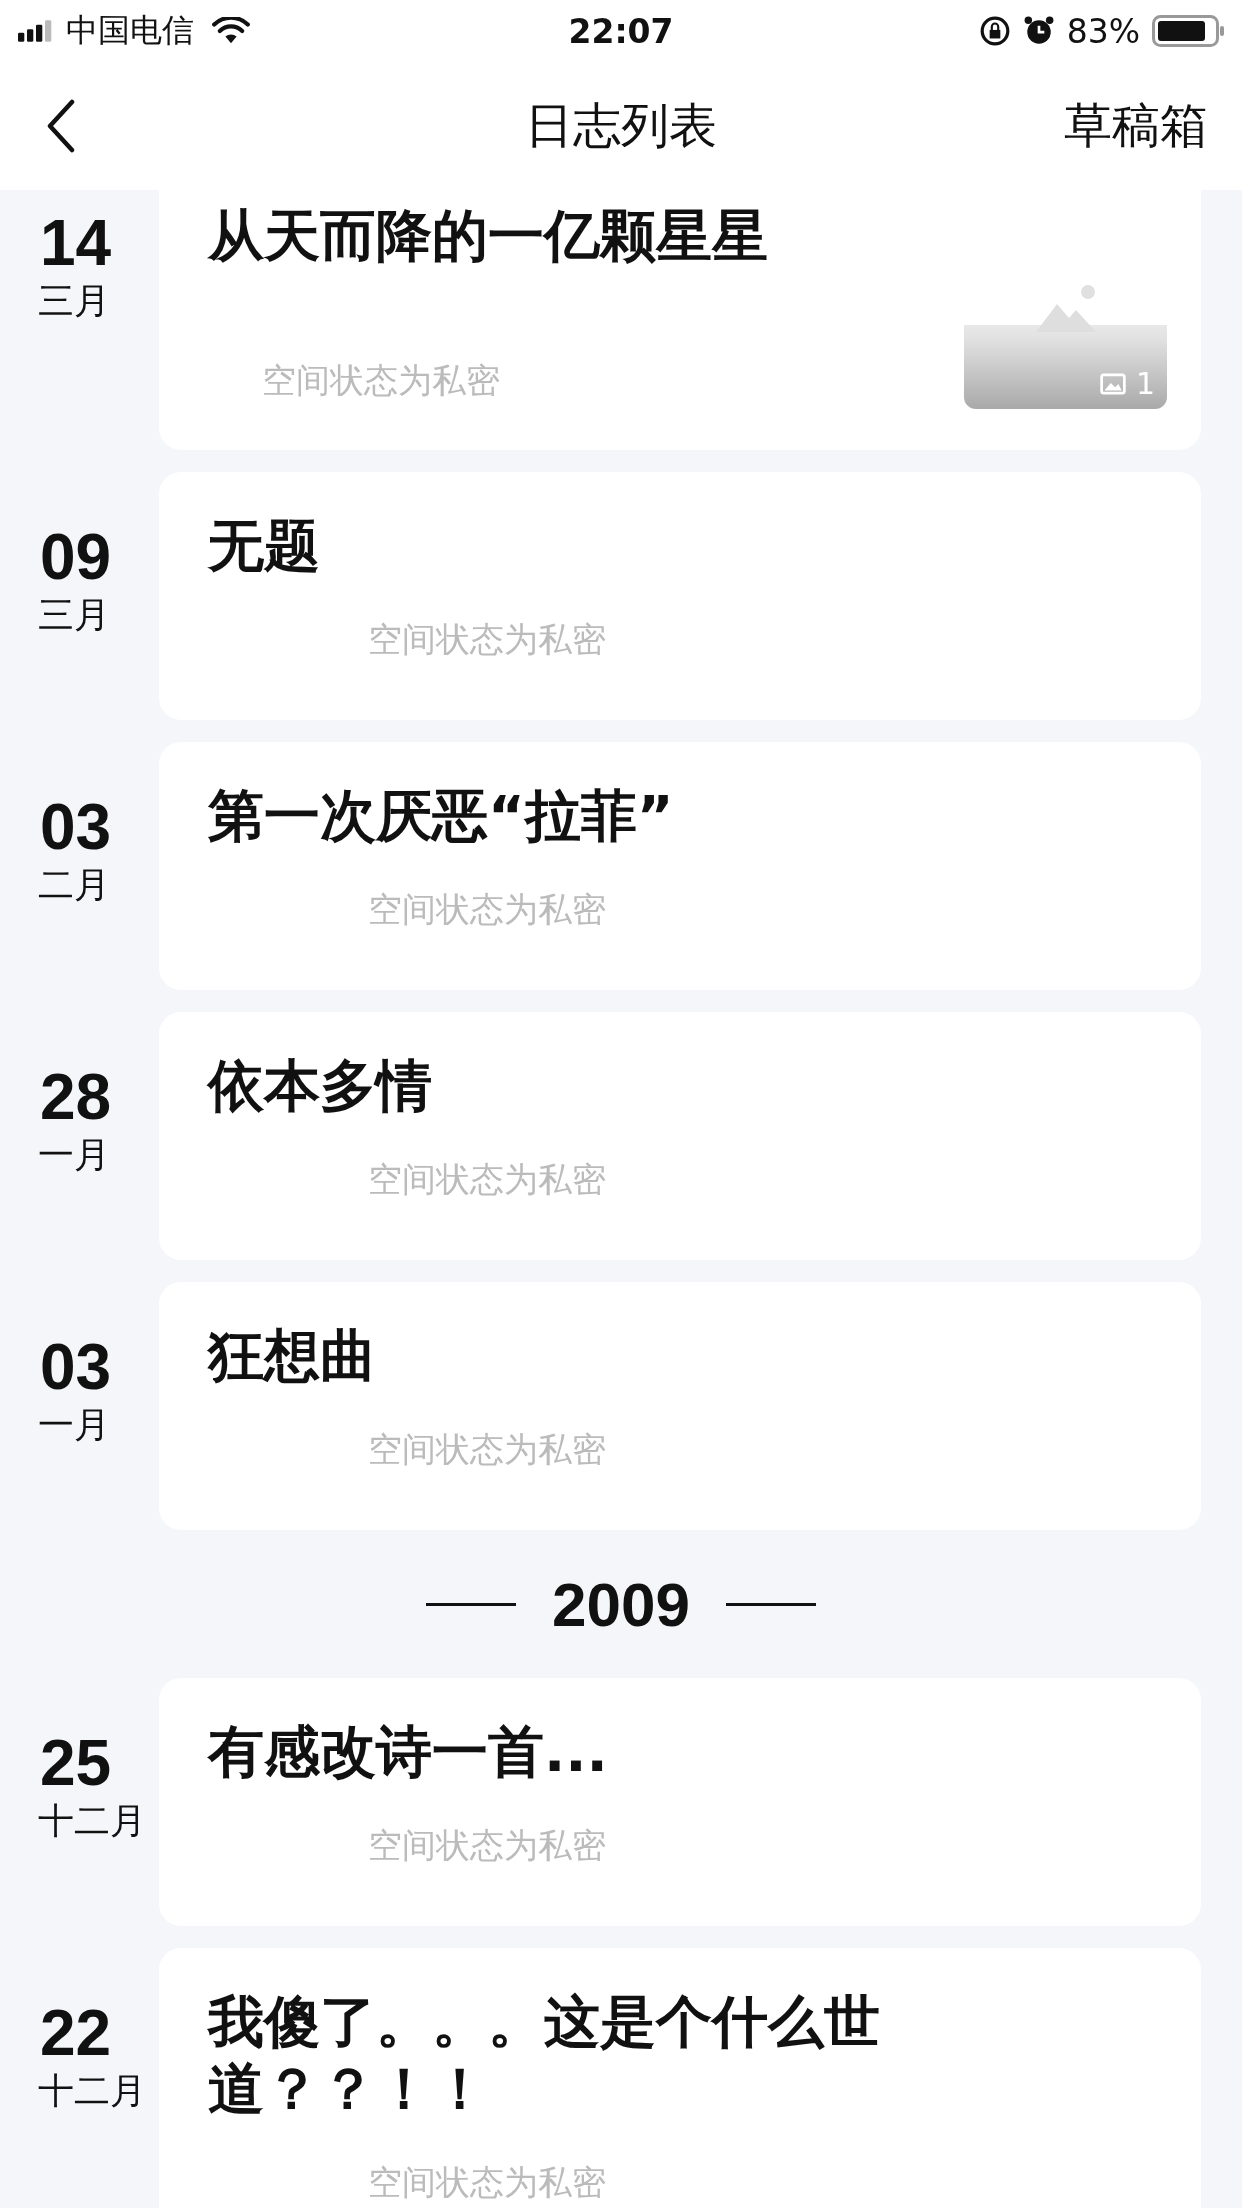 The height and width of the screenshot is (2208, 1242). I want to click on entry-title: 依本多情, so click(320, 1086).